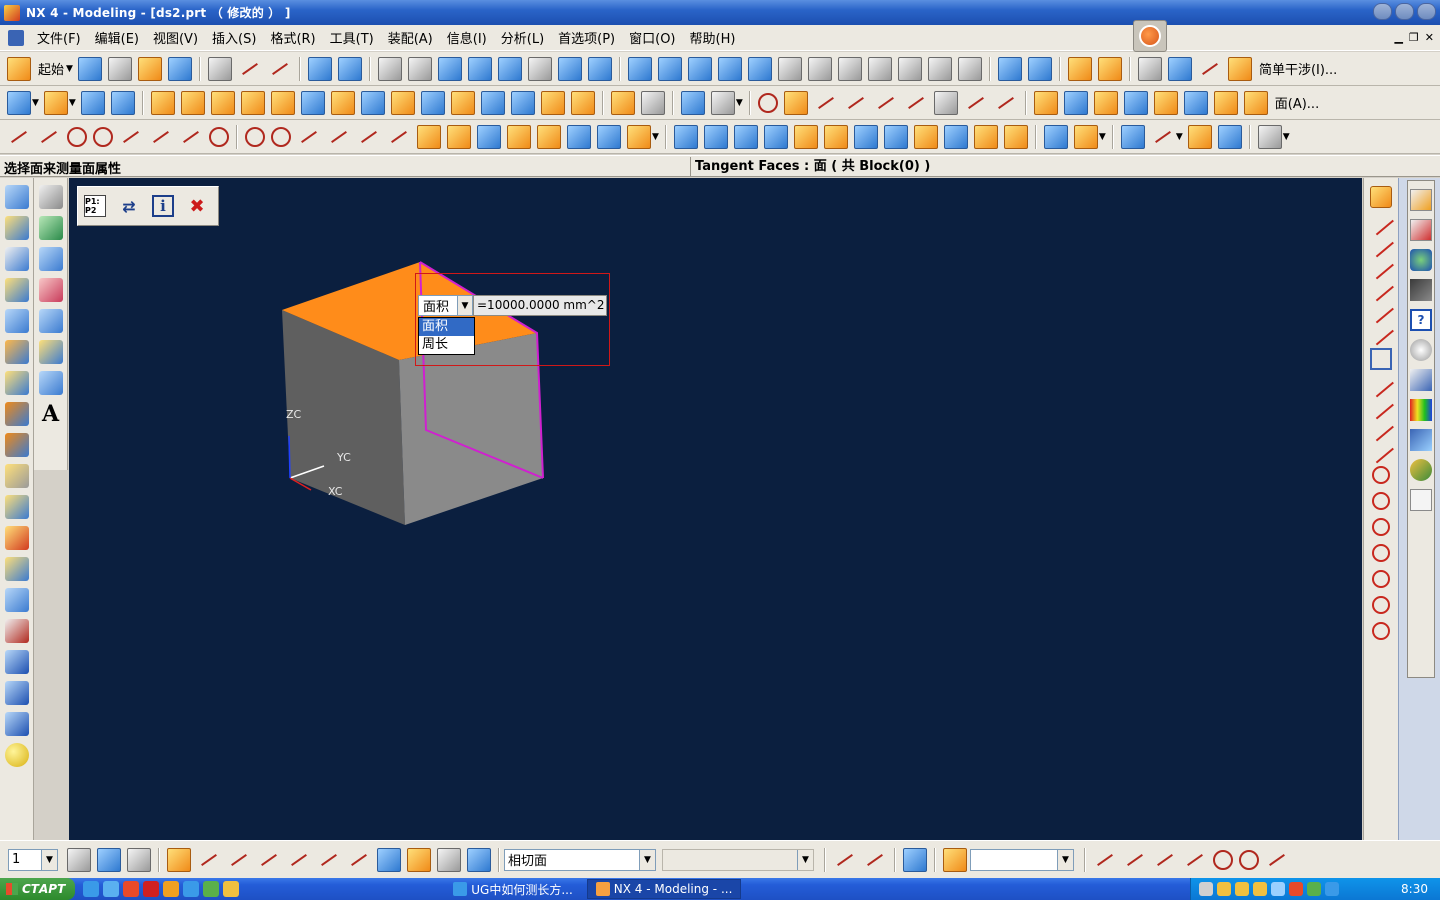 This screenshot has height=900, width=1440. I want to click on selection-intent-combo: 相切面 ▼, so click(580, 859).